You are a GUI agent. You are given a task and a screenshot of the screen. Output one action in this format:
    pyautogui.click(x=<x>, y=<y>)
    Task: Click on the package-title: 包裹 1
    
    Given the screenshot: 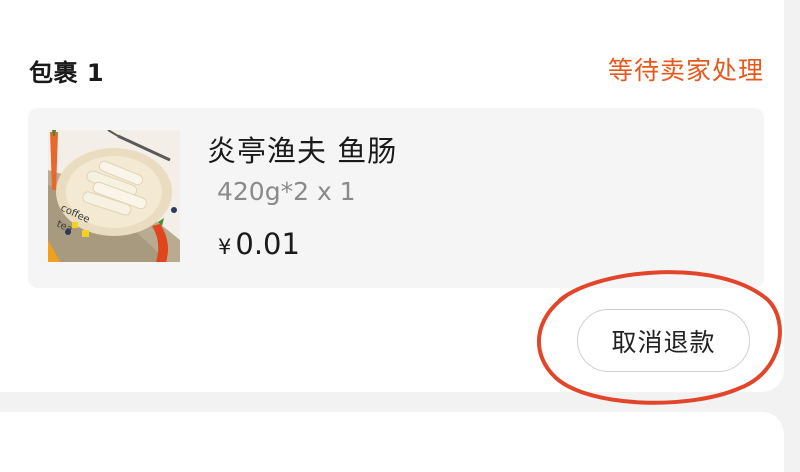 What is the action you would take?
    pyautogui.click(x=67, y=73)
    